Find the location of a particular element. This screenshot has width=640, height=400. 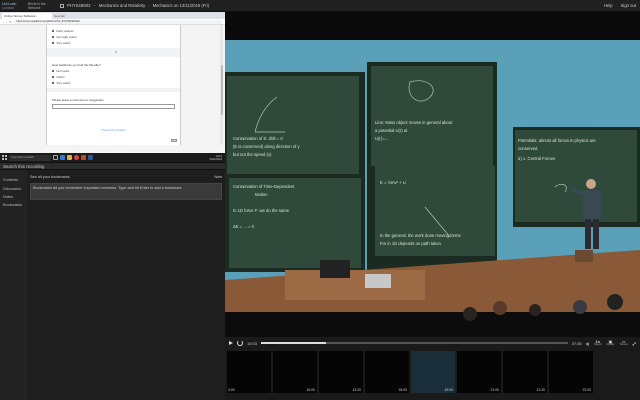

logo-line2: London is located at coordinates (8, 7).